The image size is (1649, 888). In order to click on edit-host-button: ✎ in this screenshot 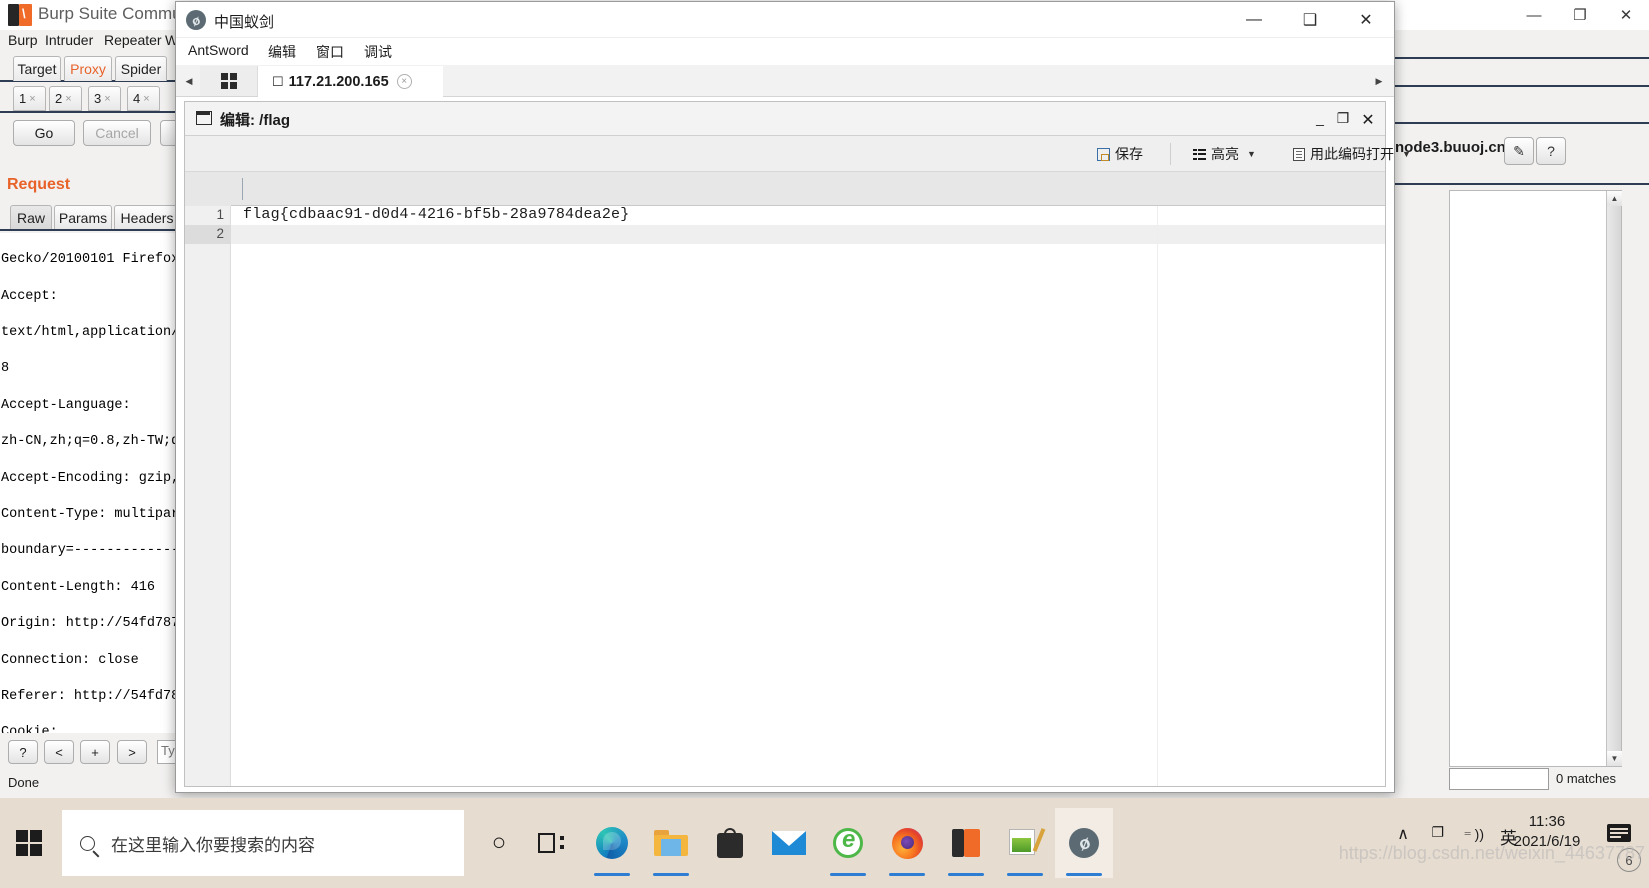, I will do `click(1519, 151)`.